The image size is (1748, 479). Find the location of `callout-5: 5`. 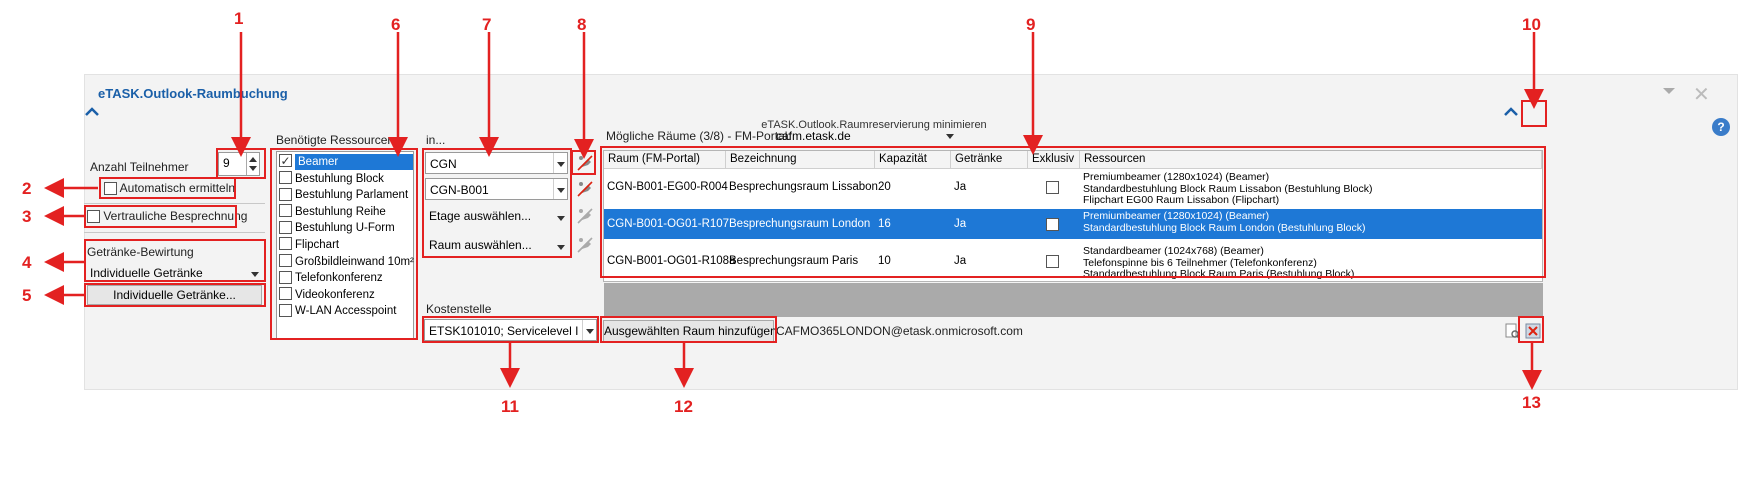

callout-5: 5 is located at coordinates (27, 295).